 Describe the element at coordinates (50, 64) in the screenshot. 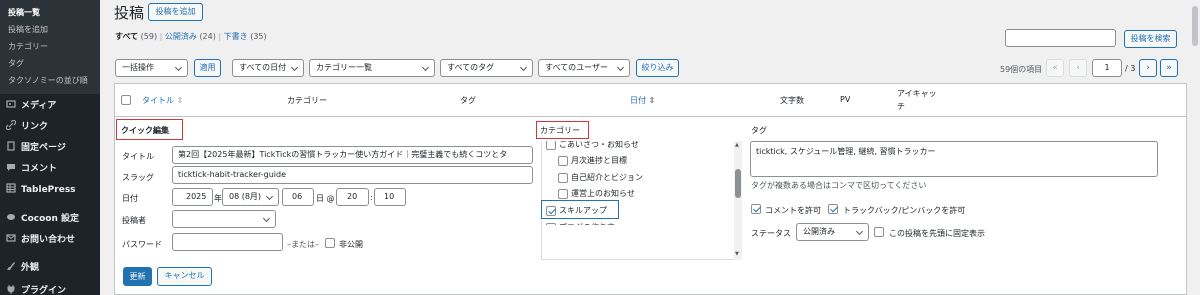

I see `submenu-tags: タグ` at that location.